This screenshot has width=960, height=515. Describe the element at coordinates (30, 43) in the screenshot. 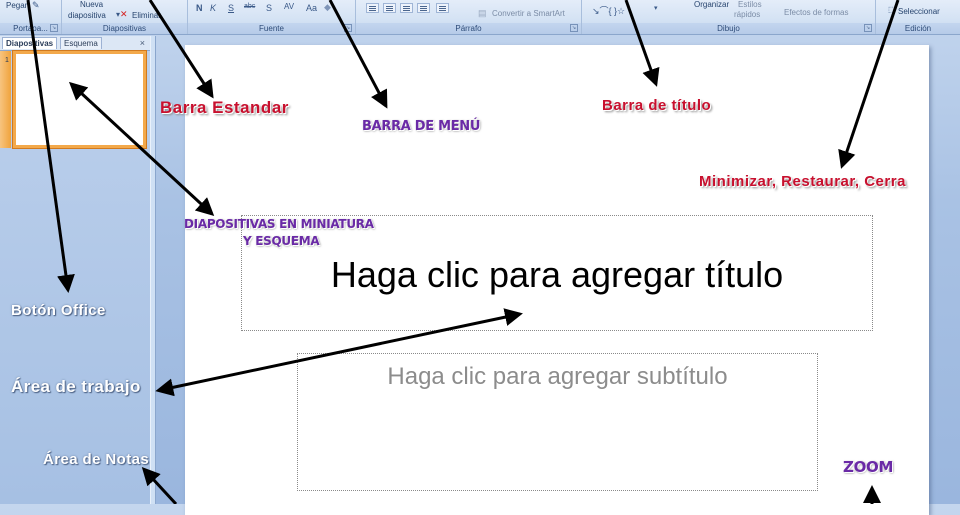

I see `tab-diapositivas: Diapositivas` at that location.